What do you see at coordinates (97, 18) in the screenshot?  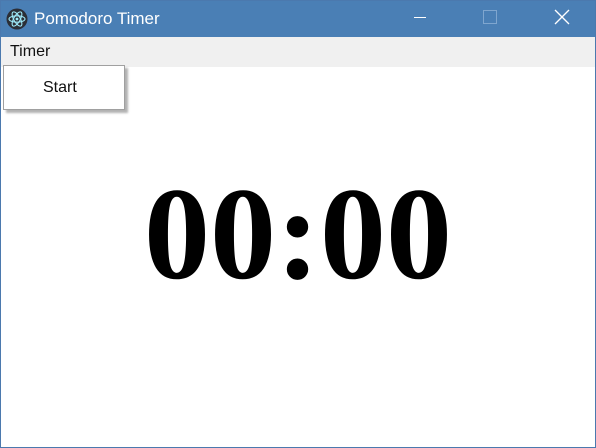 I see `window-title: Pomodoro Timer` at bounding box center [97, 18].